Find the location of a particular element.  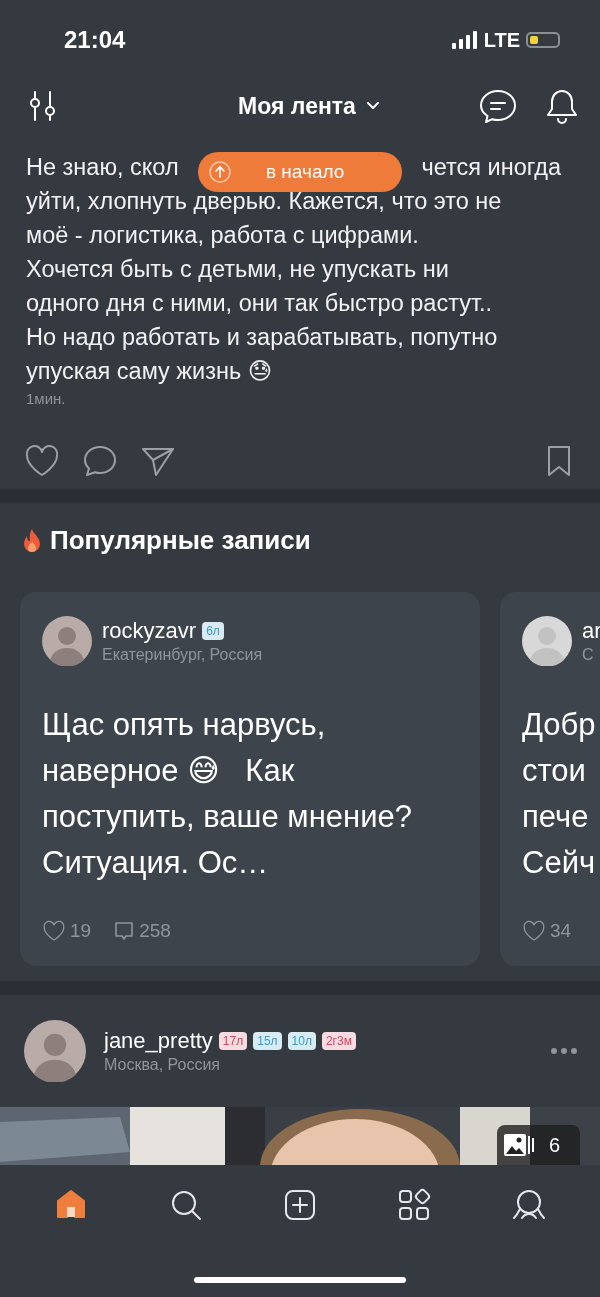

user-location: Екатеринбург, Россия is located at coordinates (182, 655).